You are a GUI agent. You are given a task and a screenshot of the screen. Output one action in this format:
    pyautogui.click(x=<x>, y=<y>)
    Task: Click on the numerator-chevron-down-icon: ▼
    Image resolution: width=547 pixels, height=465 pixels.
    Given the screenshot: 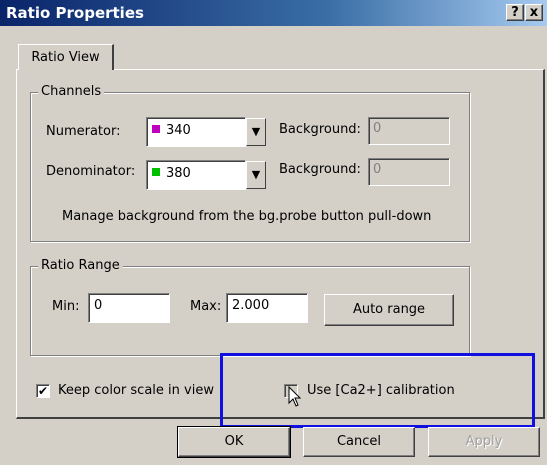 What is the action you would take?
    pyautogui.click(x=256, y=132)
    